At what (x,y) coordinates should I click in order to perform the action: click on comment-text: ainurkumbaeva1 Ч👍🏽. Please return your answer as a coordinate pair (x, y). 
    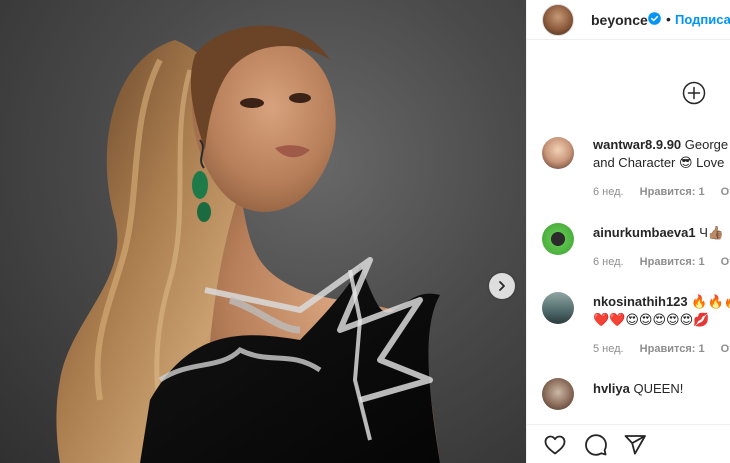
    Looking at the image, I should click on (658, 233).